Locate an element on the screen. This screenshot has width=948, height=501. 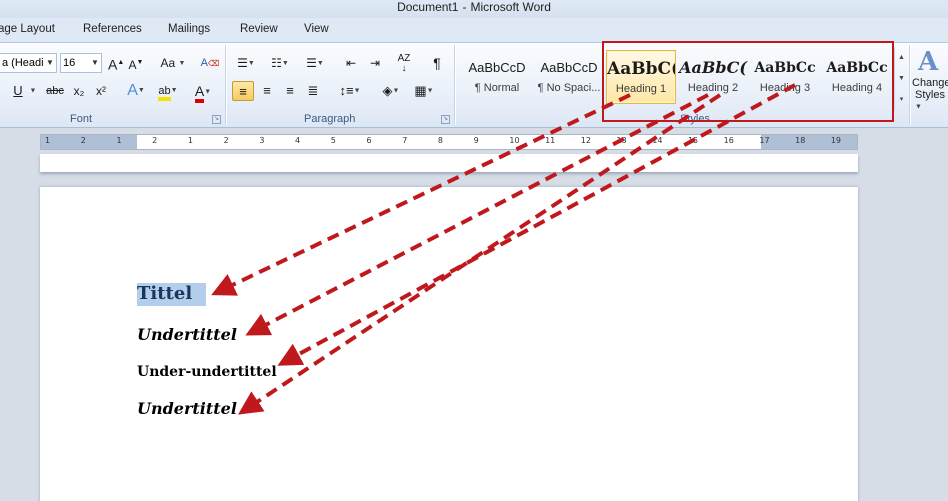
ruler-tick: 17 is located at coordinates (764, 140).